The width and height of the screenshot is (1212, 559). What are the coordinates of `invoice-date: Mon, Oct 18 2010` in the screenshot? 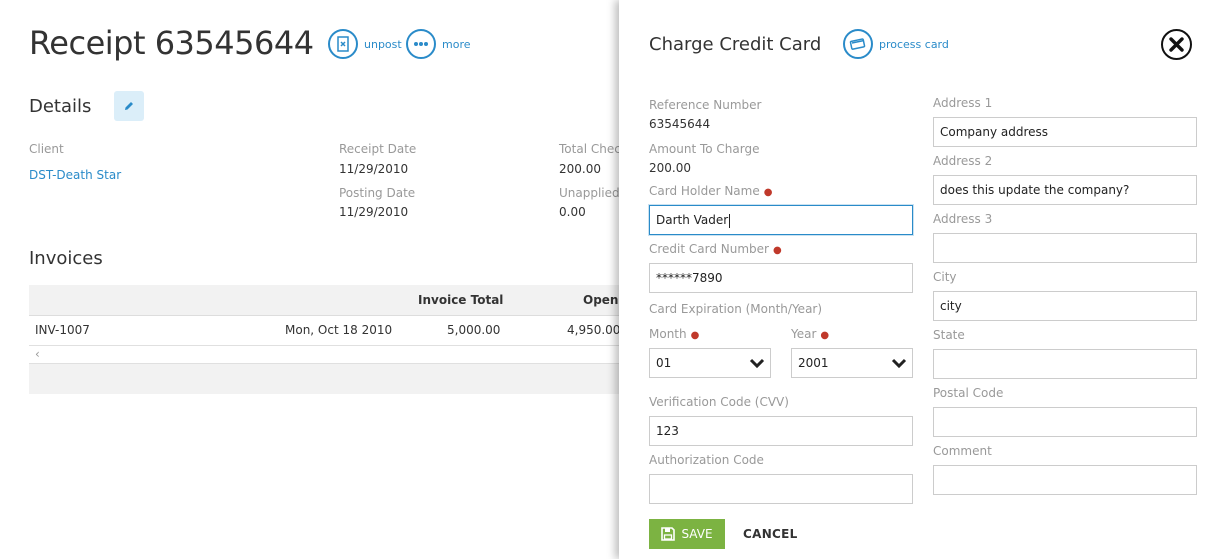 It's located at (339, 330).